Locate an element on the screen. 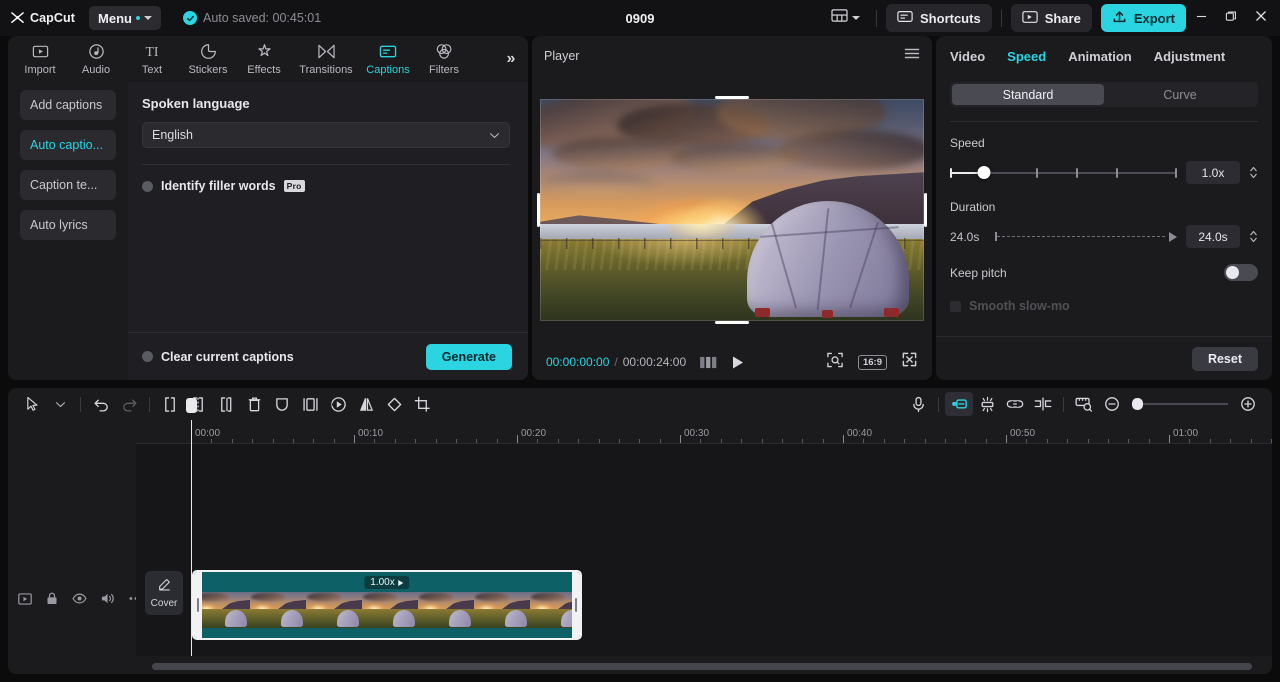 This screenshot has width=1280, height=682. tab-audio: Audio is located at coordinates (96, 59).